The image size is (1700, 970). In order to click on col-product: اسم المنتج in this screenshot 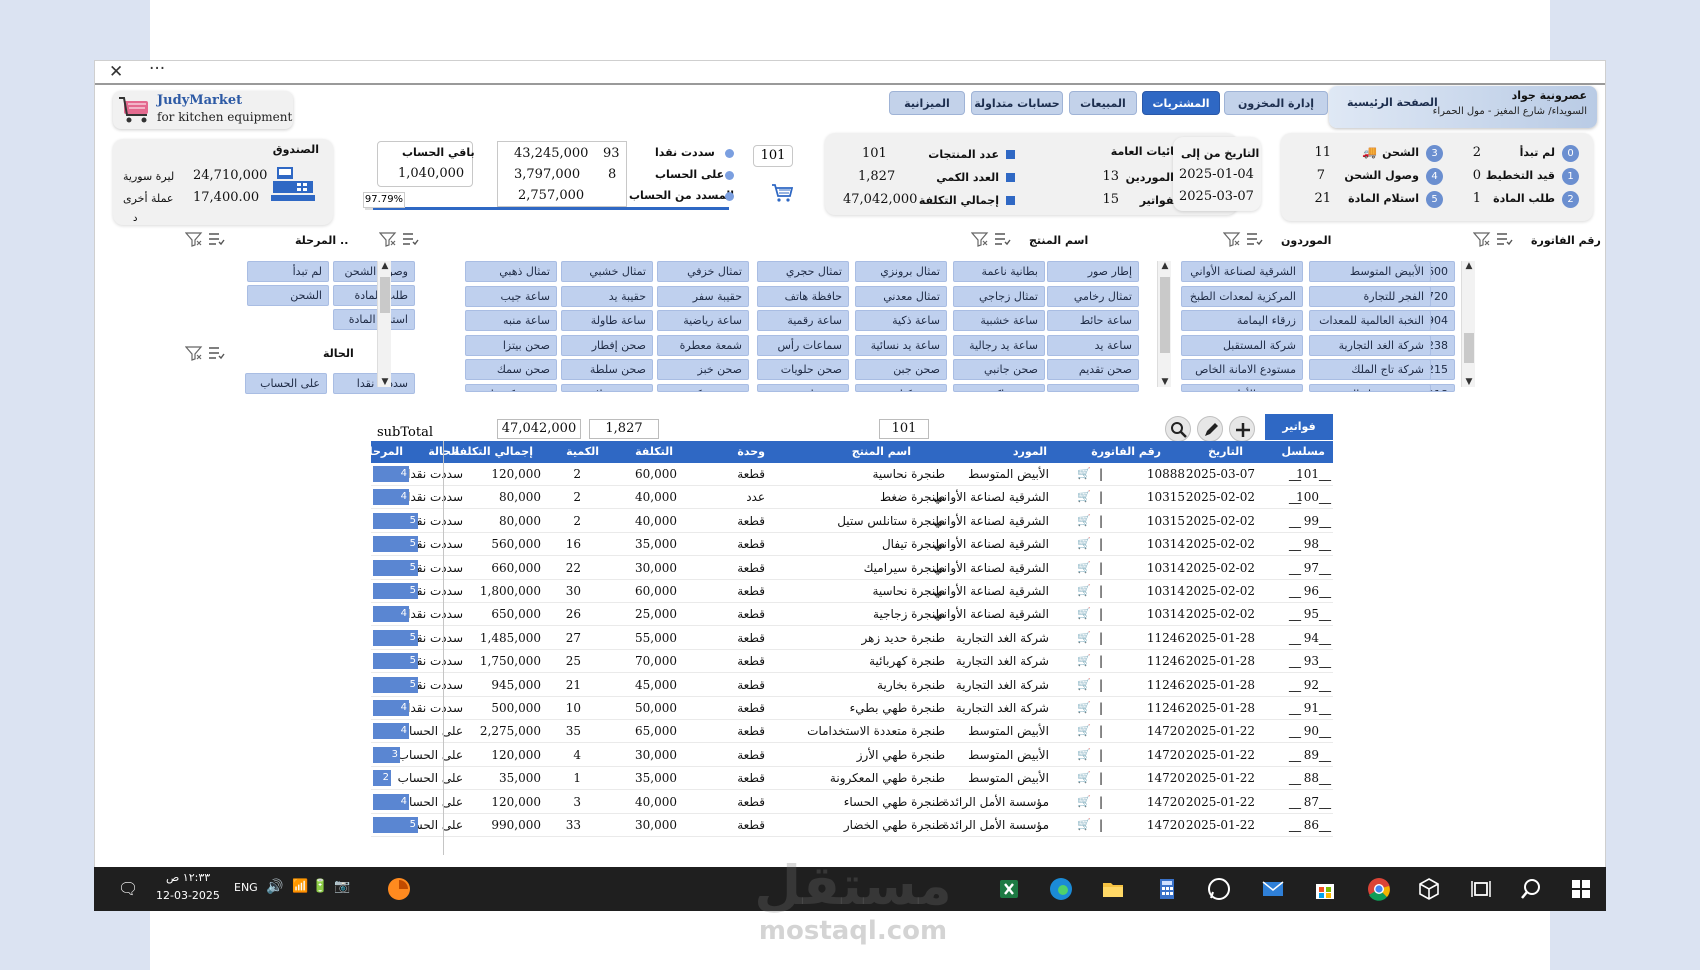, I will do `click(881, 451)`.